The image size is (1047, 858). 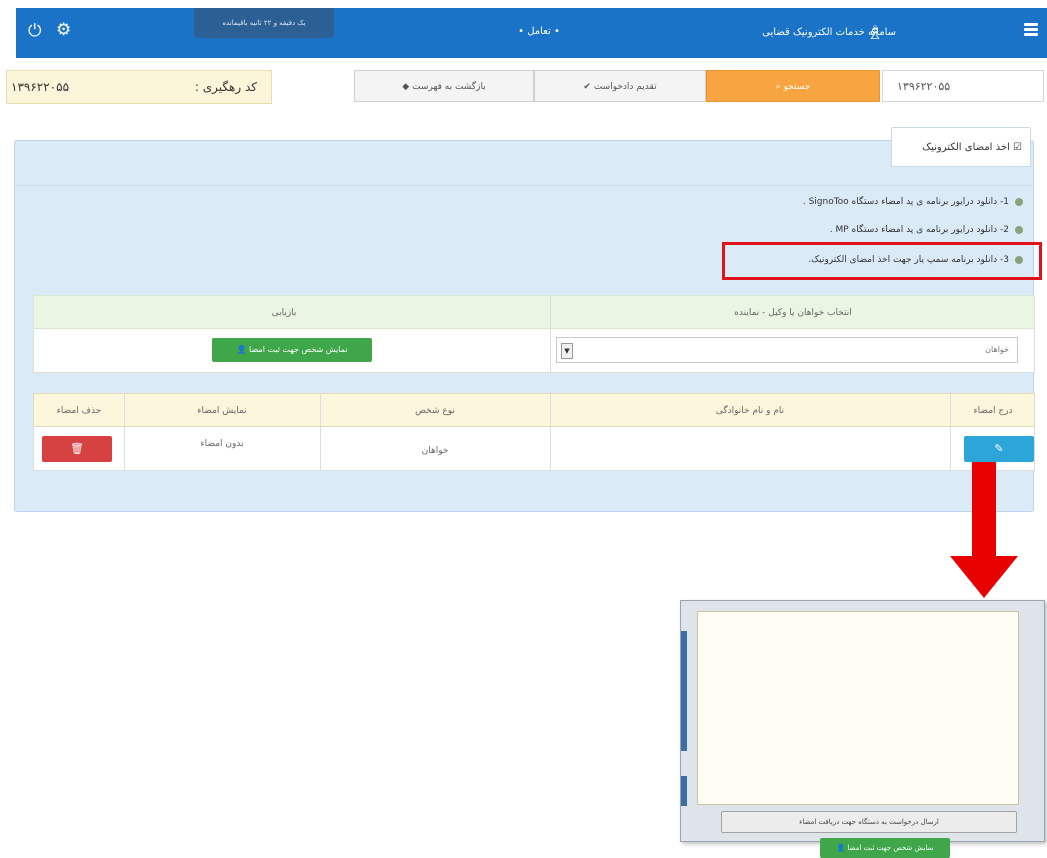 I want to click on arrow-head-icon, so click(x=984, y=577).